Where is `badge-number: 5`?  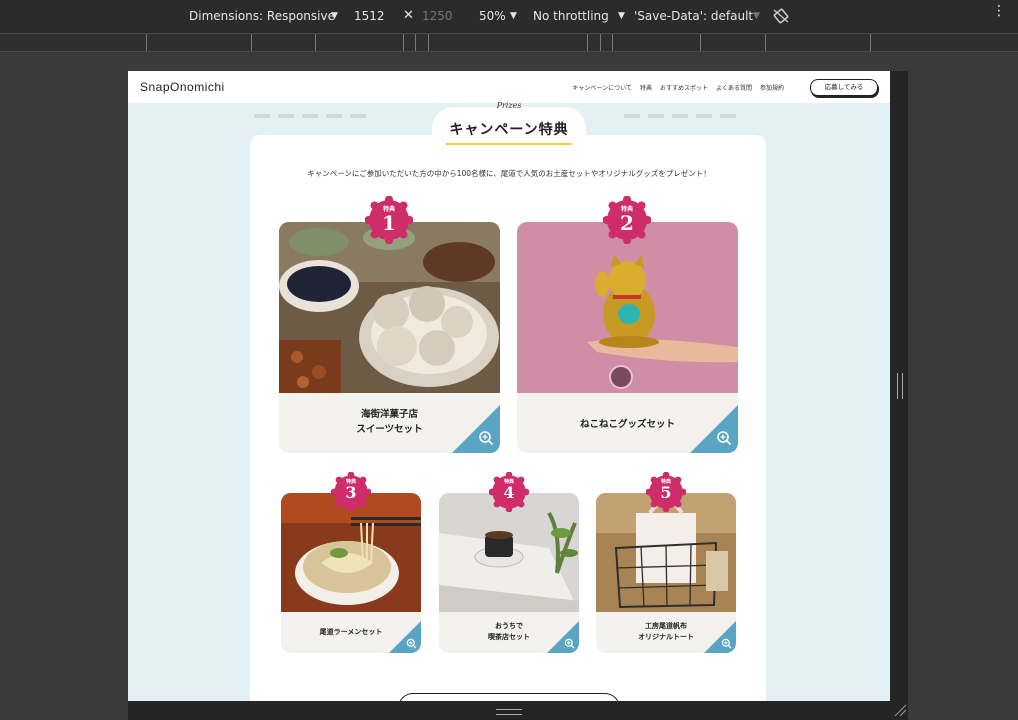 badge-number: 5 is located at coordinates (666, 492).